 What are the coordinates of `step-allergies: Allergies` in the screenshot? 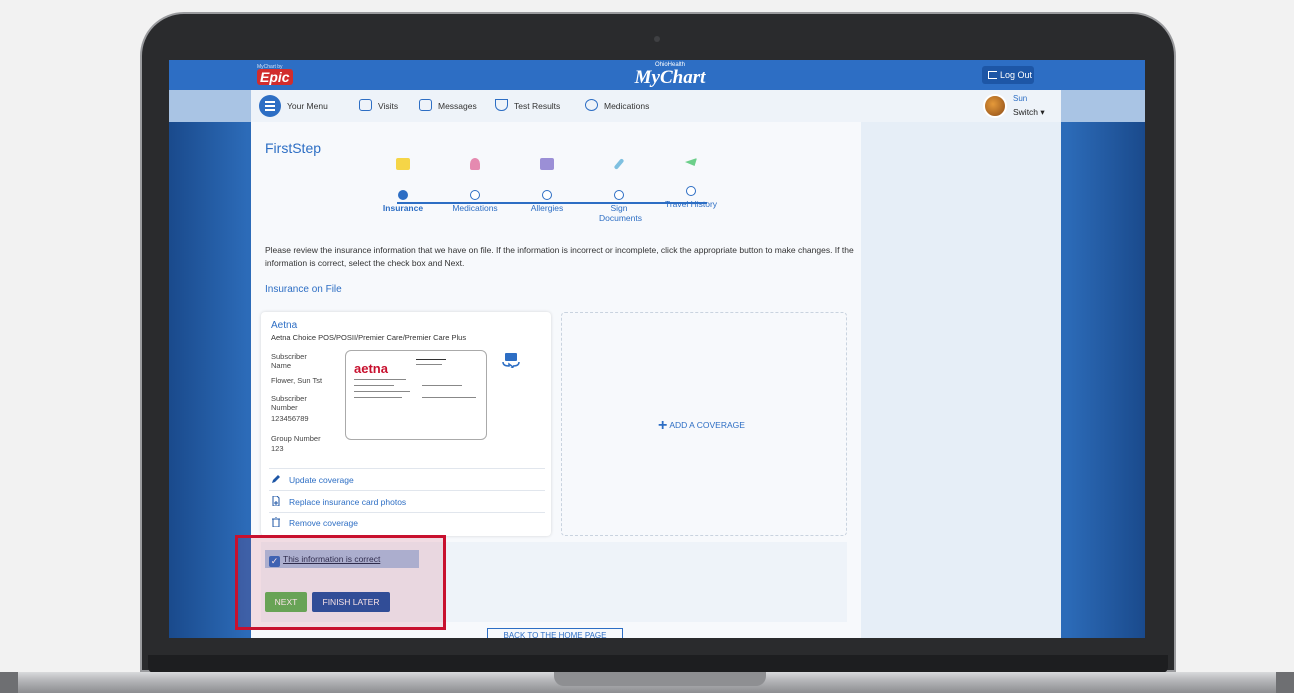 It's located at (547, 185).